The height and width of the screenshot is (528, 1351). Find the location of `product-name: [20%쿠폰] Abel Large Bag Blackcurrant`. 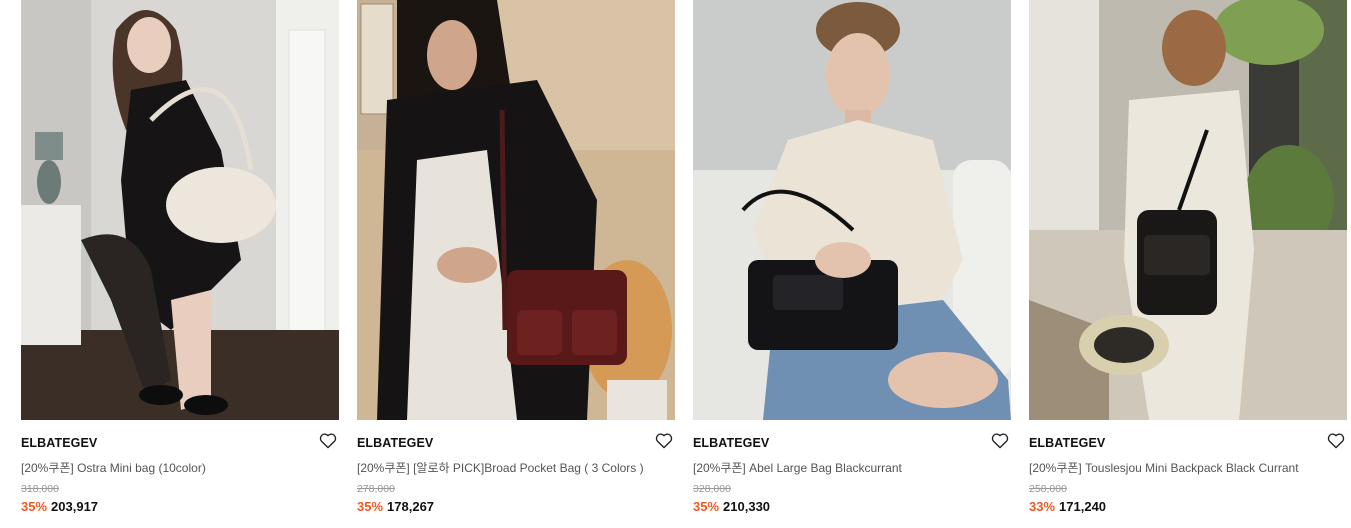

product-name: [20%쿠폰] Abel Large Bag Blackcurrant is located at coordinates (797, 467).